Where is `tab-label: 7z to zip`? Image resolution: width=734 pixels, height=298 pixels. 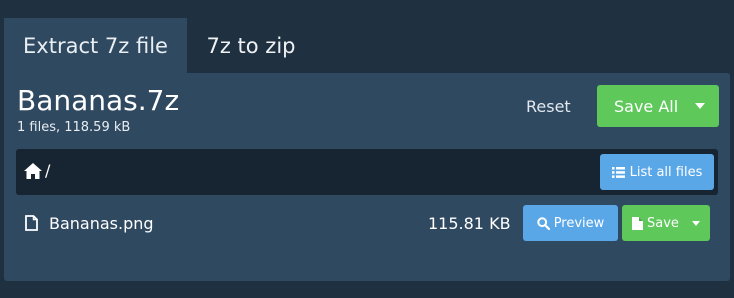
tab-label: 7z to zip is located at coordinates (251, 45).